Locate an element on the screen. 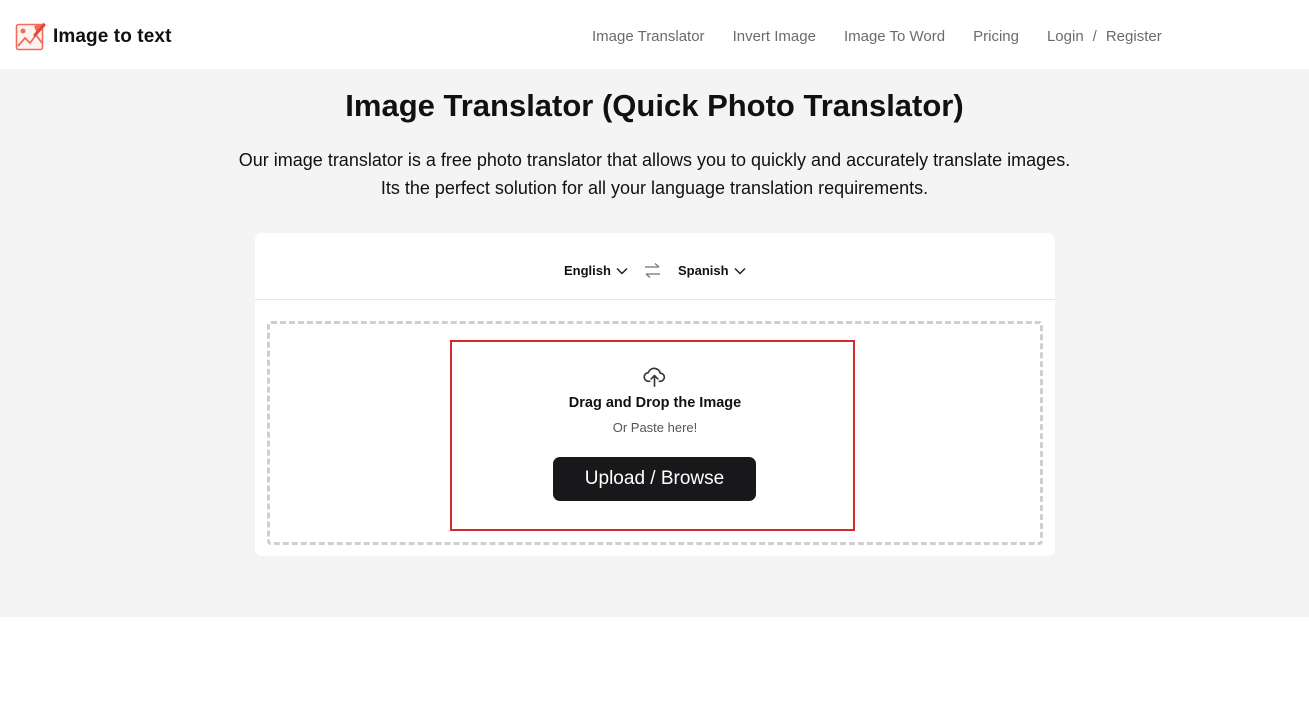 The height and width of the screenshot is (724, 1309). nav-pricing: Pricing is located at coordinates (996, 36).